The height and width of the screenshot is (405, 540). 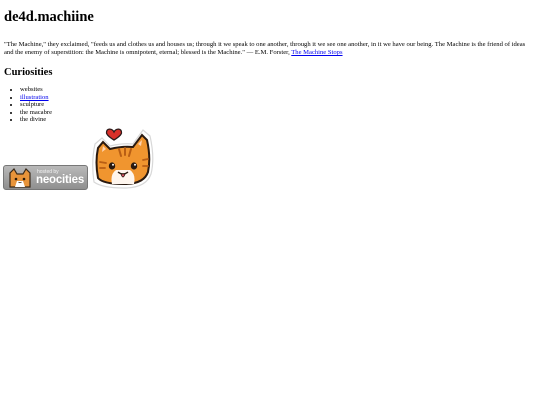 I want to click on neocities-cat-icon, so click(x=20, y=178).